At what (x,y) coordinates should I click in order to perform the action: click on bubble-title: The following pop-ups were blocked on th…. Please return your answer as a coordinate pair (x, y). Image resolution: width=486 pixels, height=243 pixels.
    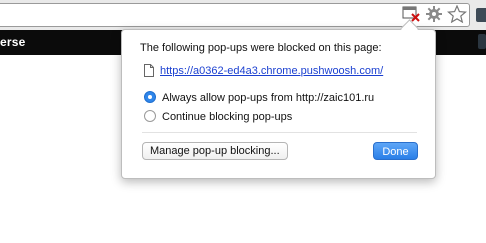
    Looking at the image, I should click on (261, 48).